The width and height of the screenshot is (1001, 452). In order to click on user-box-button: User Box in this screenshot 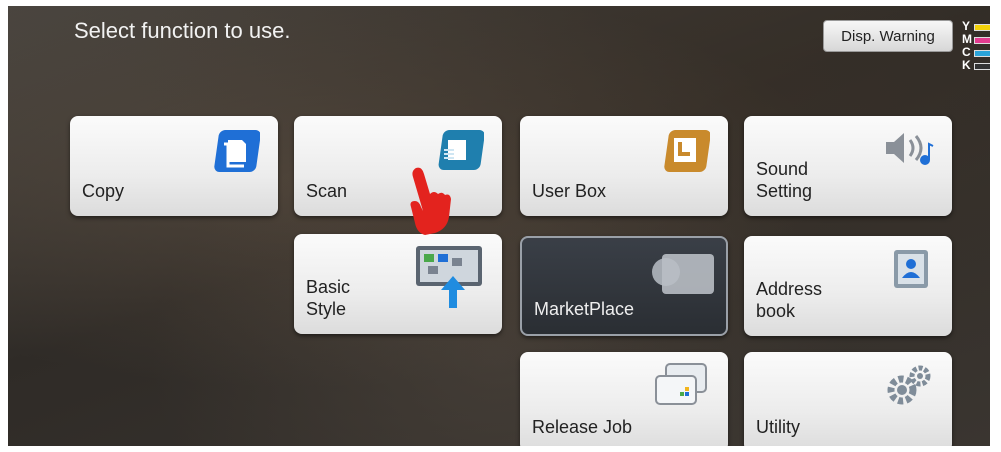, I will do `click(624, 166)`.